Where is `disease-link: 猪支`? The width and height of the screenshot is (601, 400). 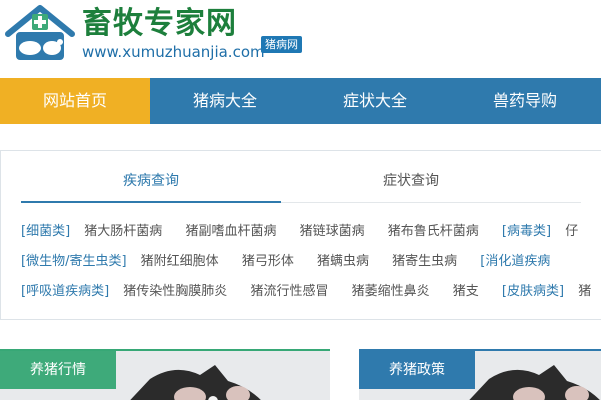 disease-link: 猪支 is located at coordinates (466, 292).